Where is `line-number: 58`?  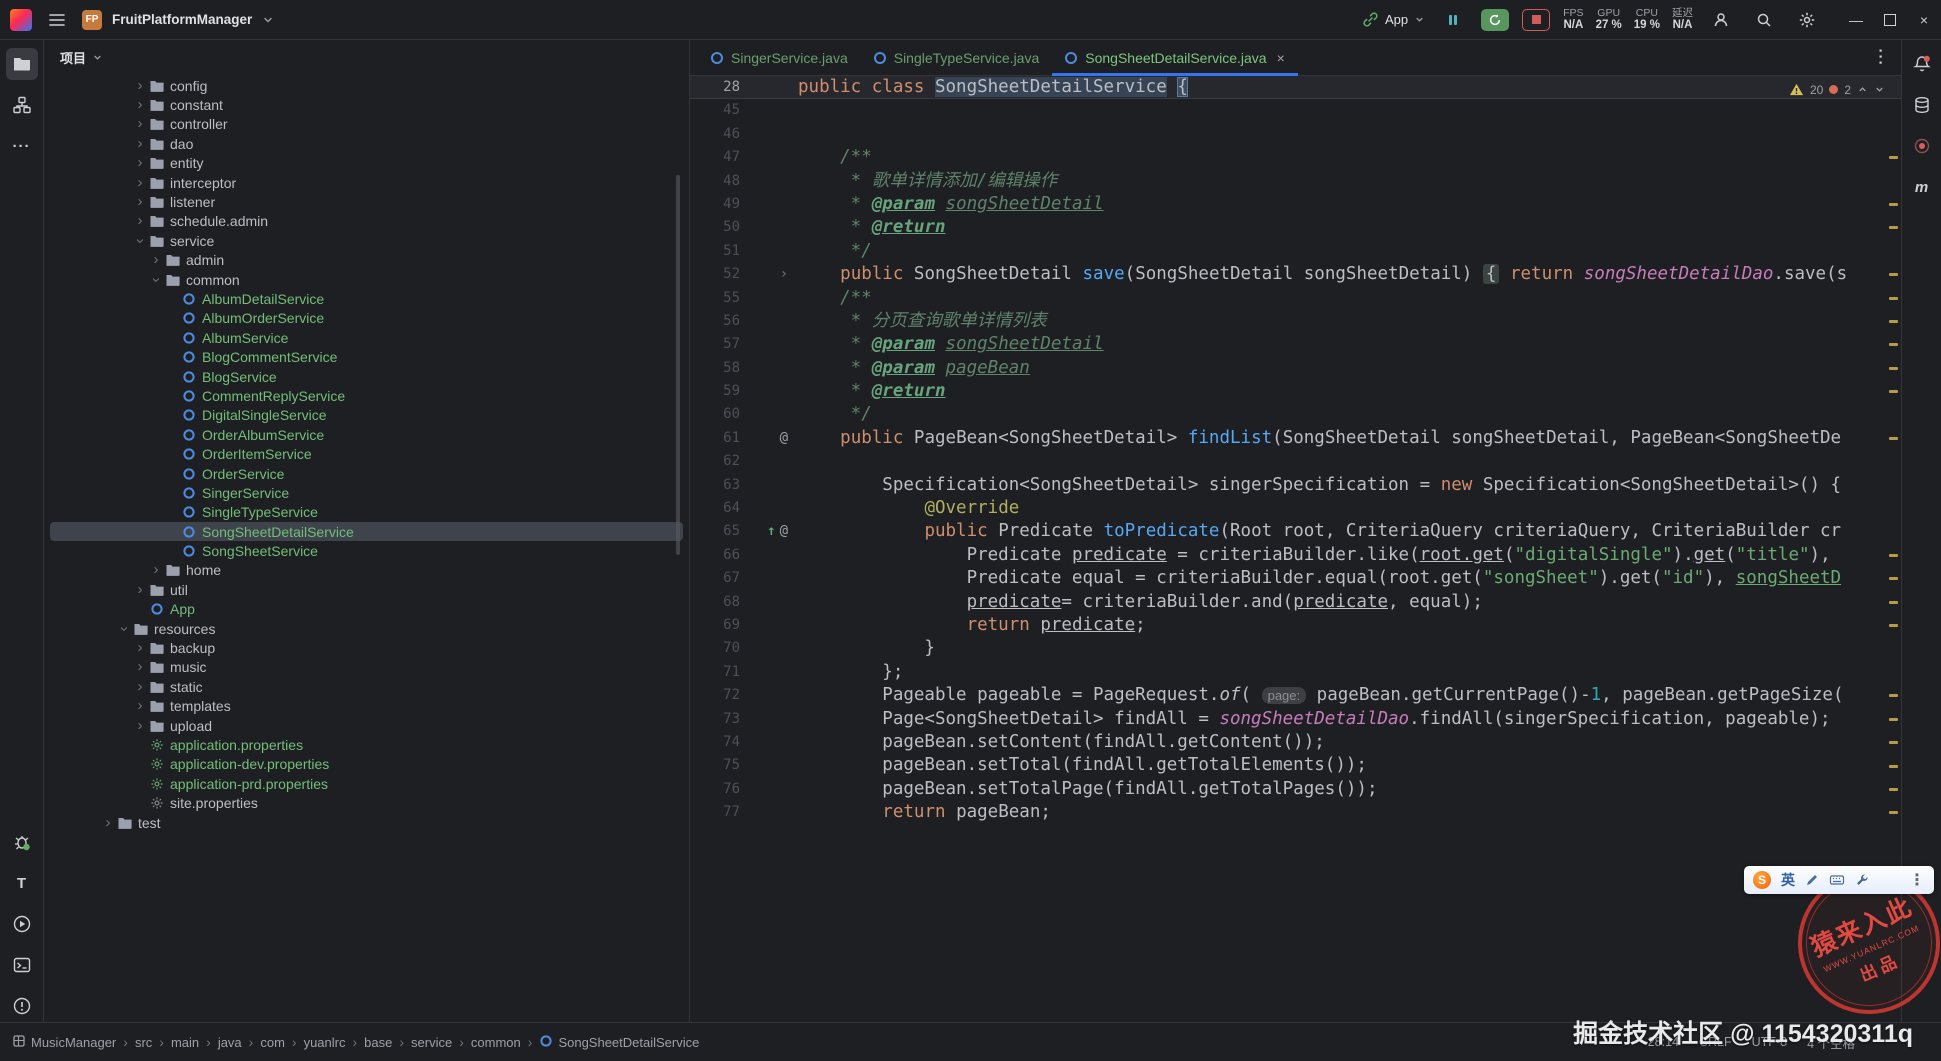
line-number: 58 is located at coordinates (718, 368).